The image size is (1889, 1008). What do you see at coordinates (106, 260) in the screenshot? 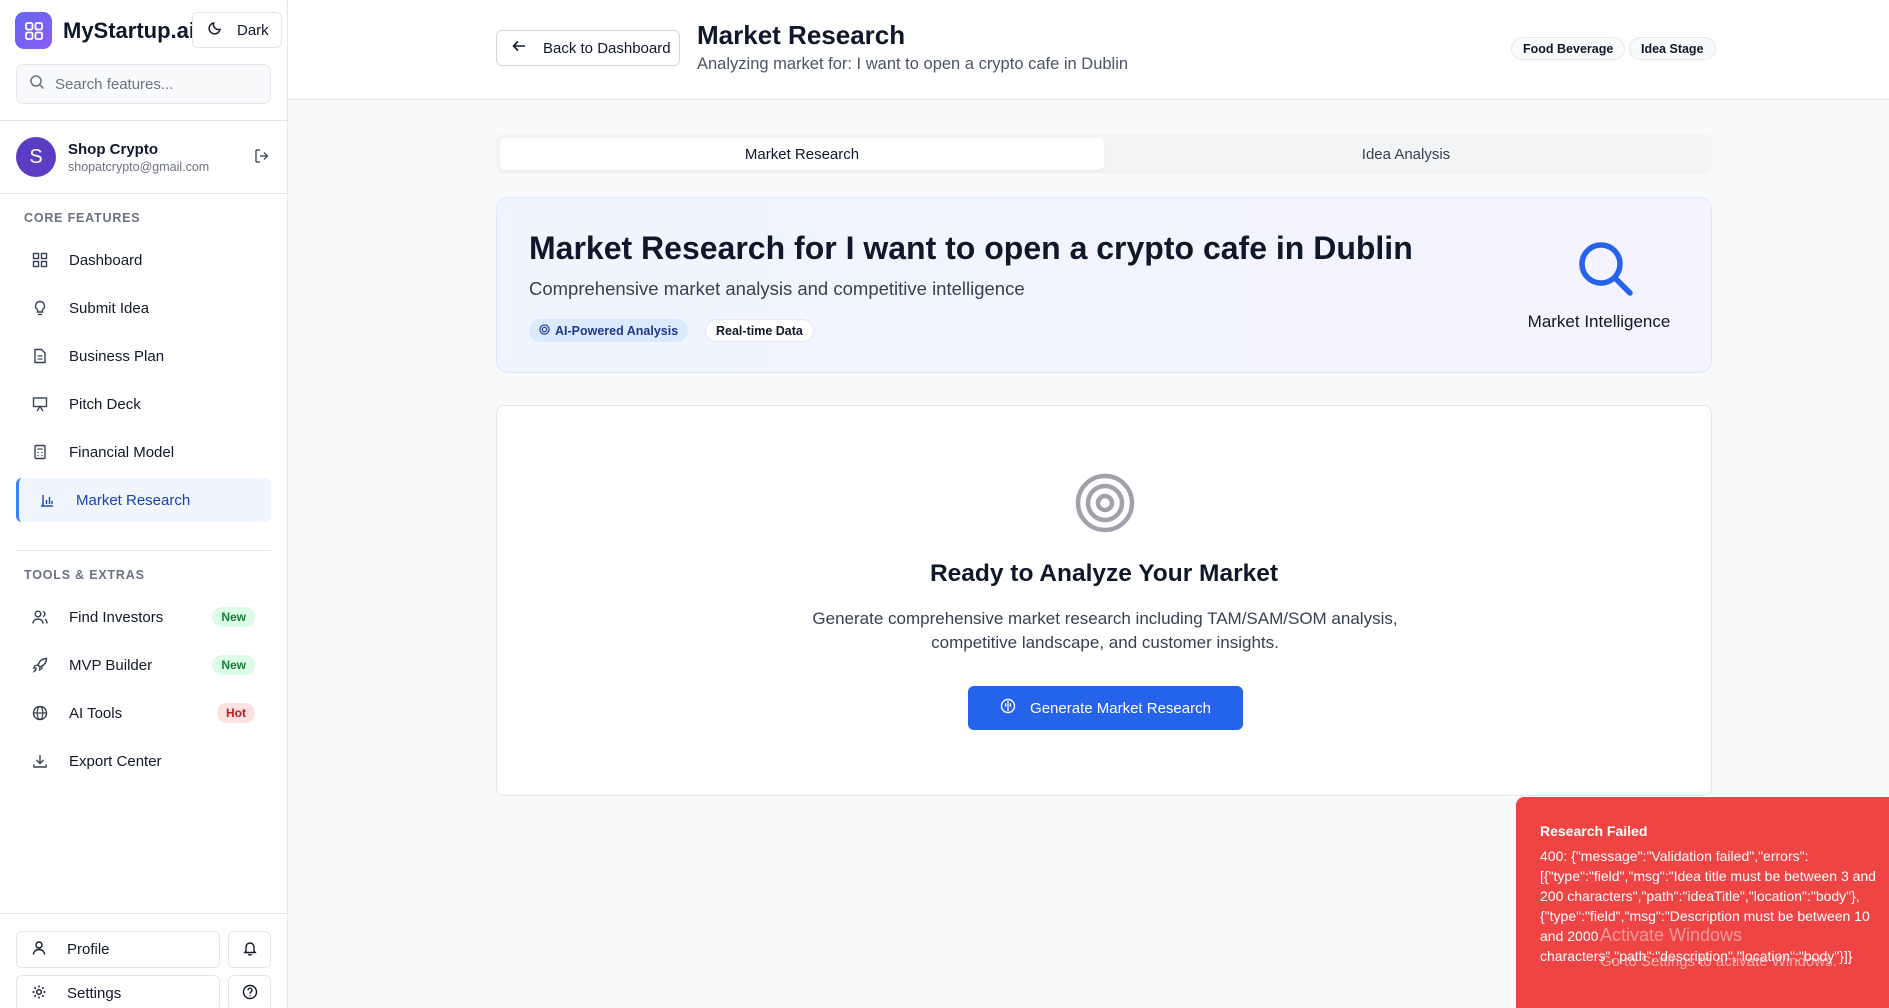
I see `sidebar-item-label: Dashboard` at bounding box center [106, 260].